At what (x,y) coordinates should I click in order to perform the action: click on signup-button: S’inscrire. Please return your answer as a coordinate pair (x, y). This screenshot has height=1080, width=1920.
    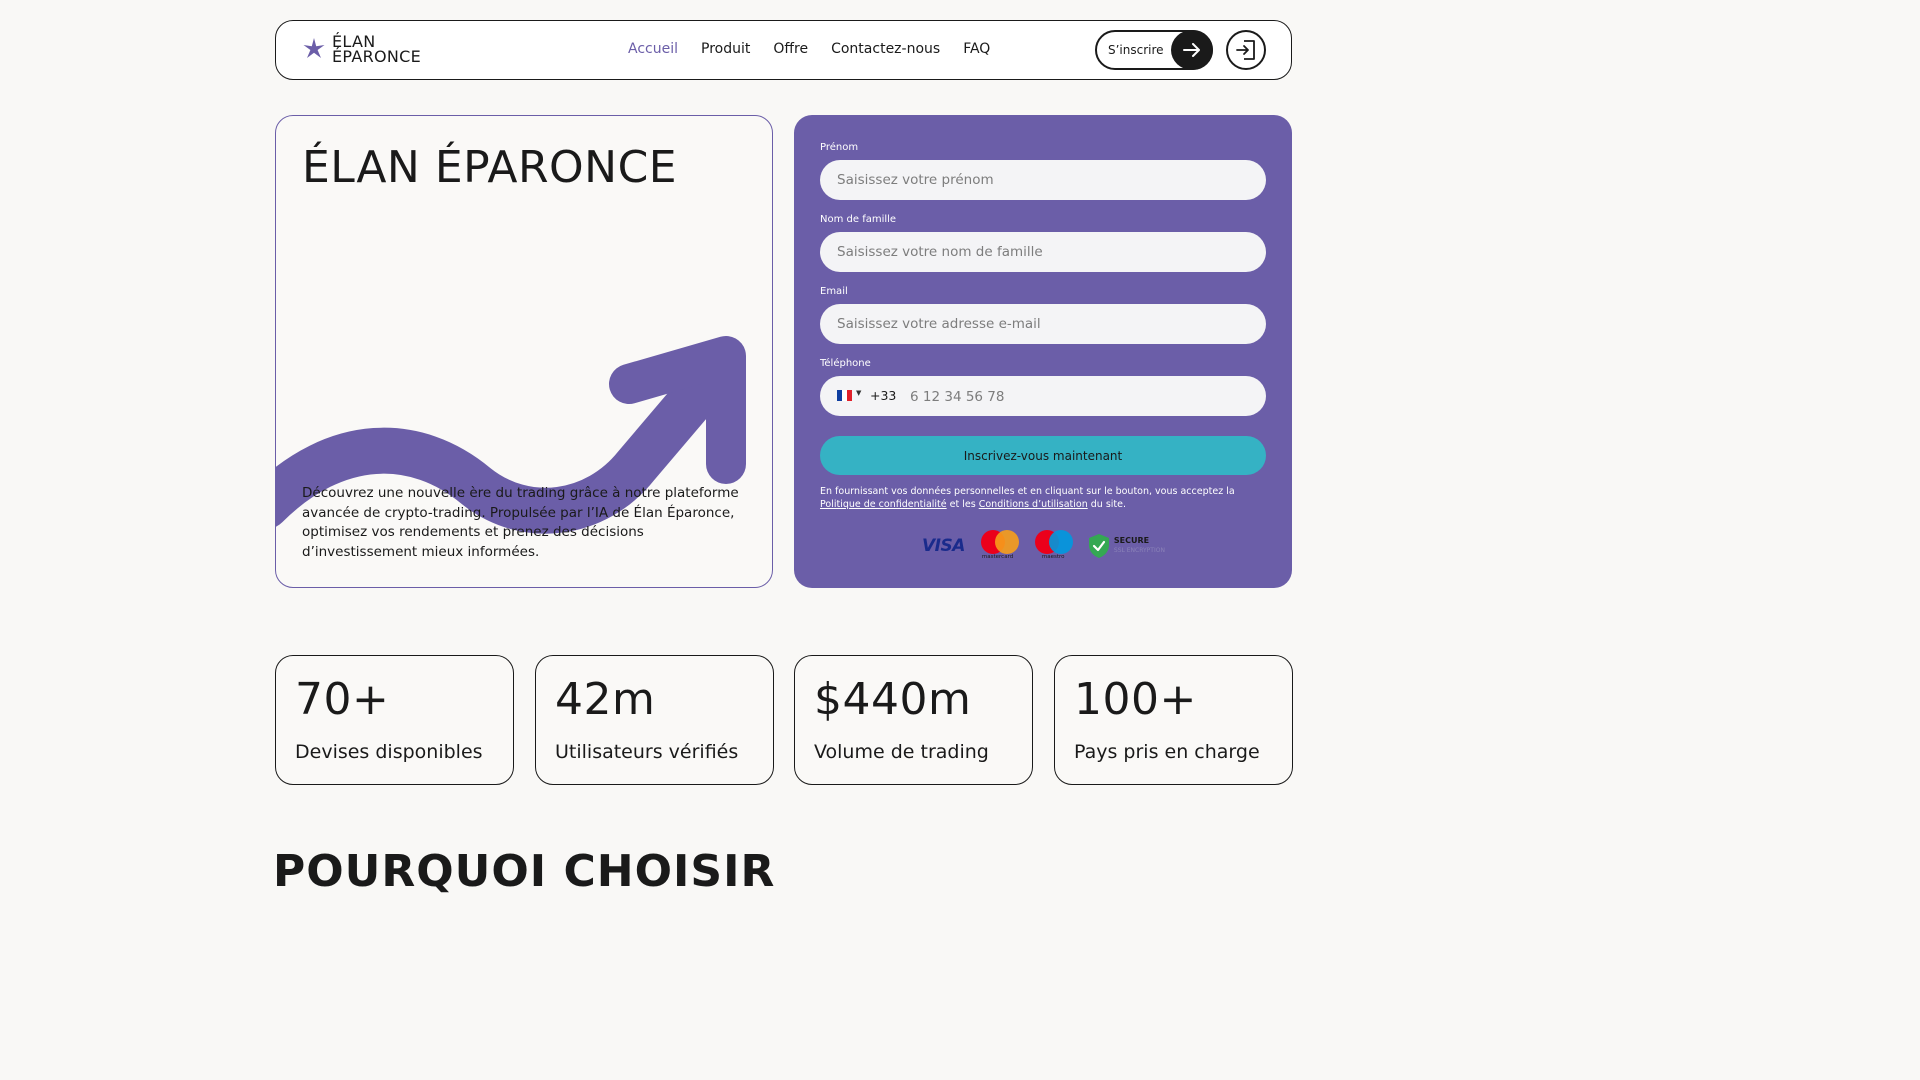
    Looking at the image, I should click on (1154, 50).